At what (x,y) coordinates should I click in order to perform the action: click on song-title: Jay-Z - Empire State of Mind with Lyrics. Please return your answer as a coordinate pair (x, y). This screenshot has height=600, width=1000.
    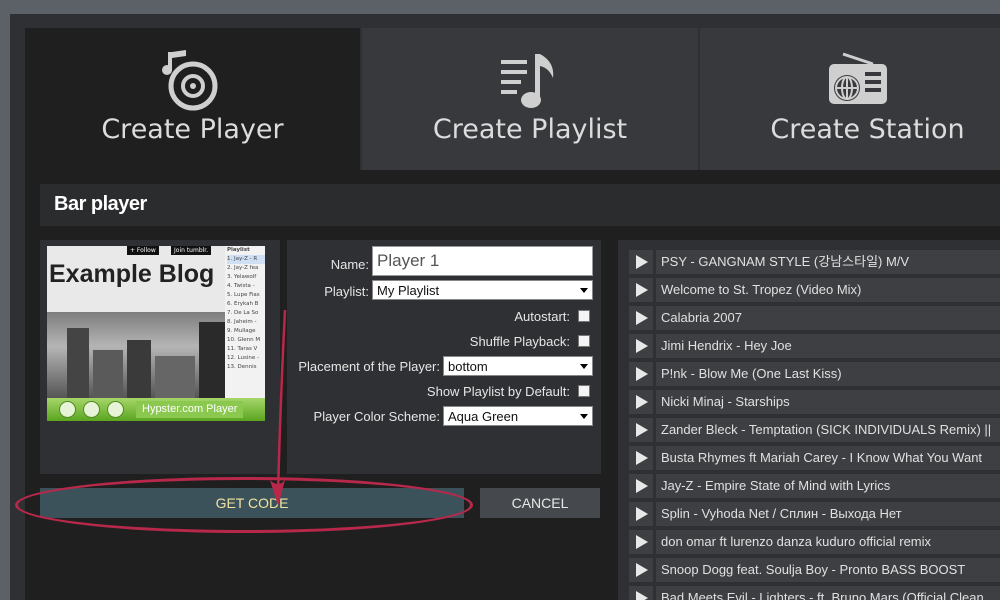
    Looking at the image, I should click on (828, 486).